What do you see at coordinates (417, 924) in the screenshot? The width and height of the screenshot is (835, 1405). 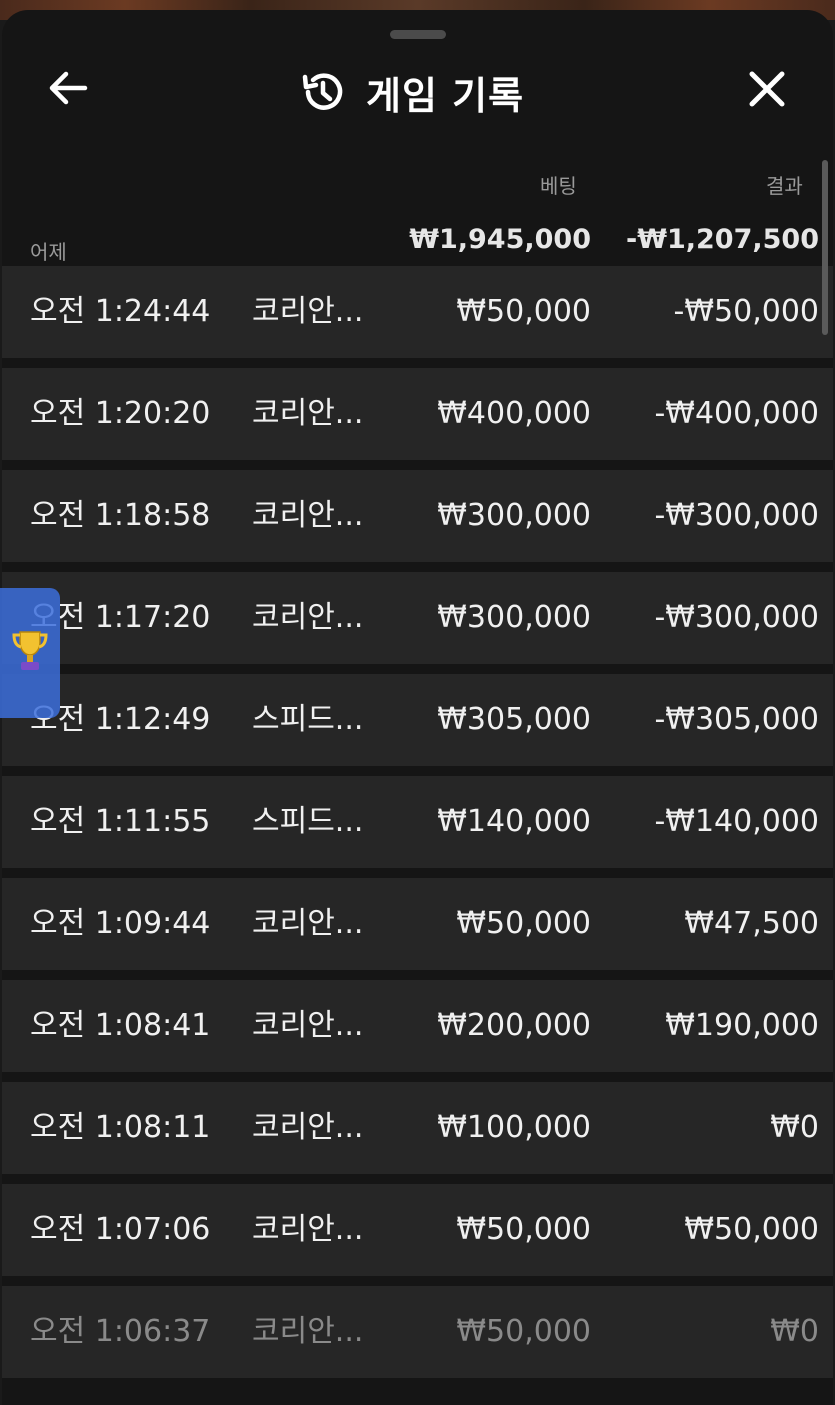 I see `table-row: 오전 1:09:44 코리안... ₩50,000 ₩47,500` at bounding box center [417, 924].